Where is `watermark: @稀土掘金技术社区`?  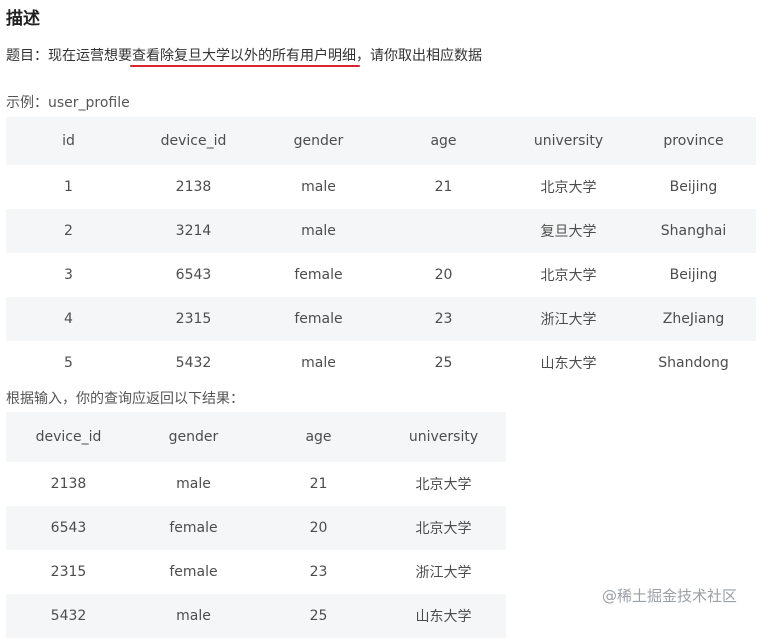
watermark: @稀土掘金技术社区 is located at coordinates (670, 596).